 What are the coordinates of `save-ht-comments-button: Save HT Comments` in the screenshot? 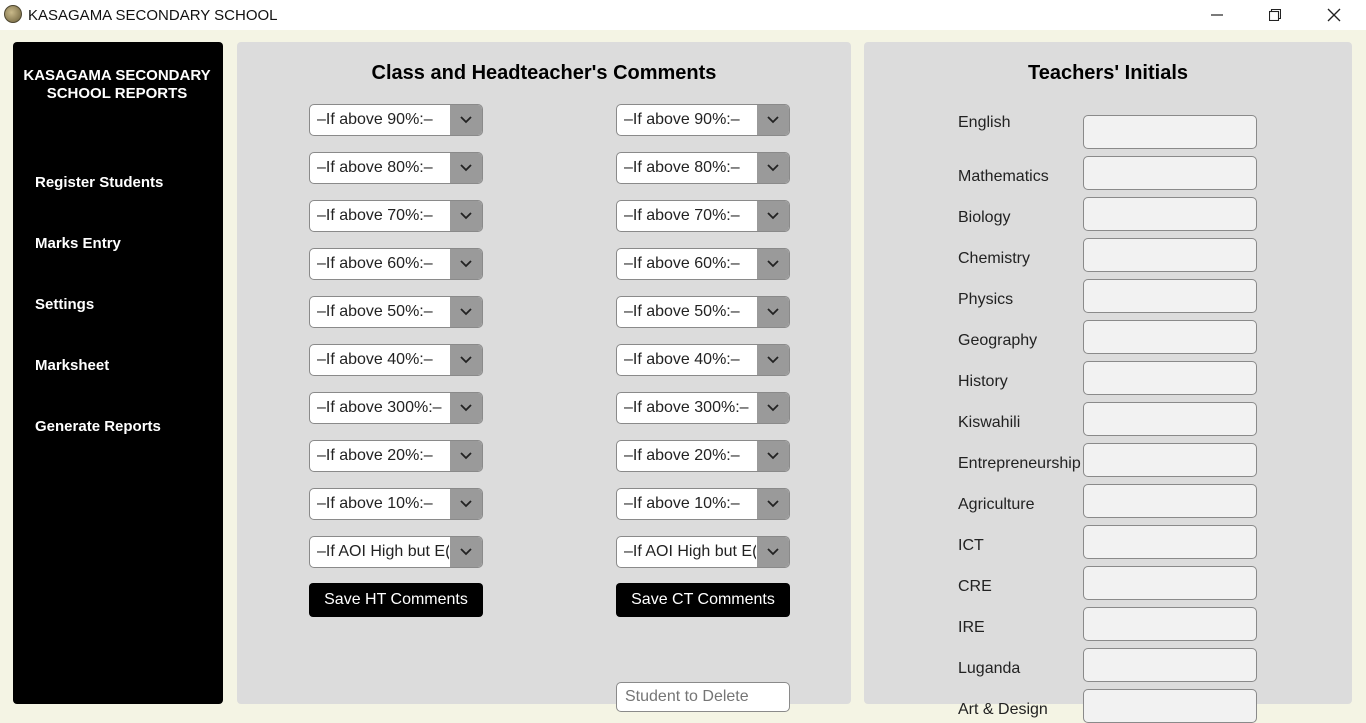 It's located at (396, 600).